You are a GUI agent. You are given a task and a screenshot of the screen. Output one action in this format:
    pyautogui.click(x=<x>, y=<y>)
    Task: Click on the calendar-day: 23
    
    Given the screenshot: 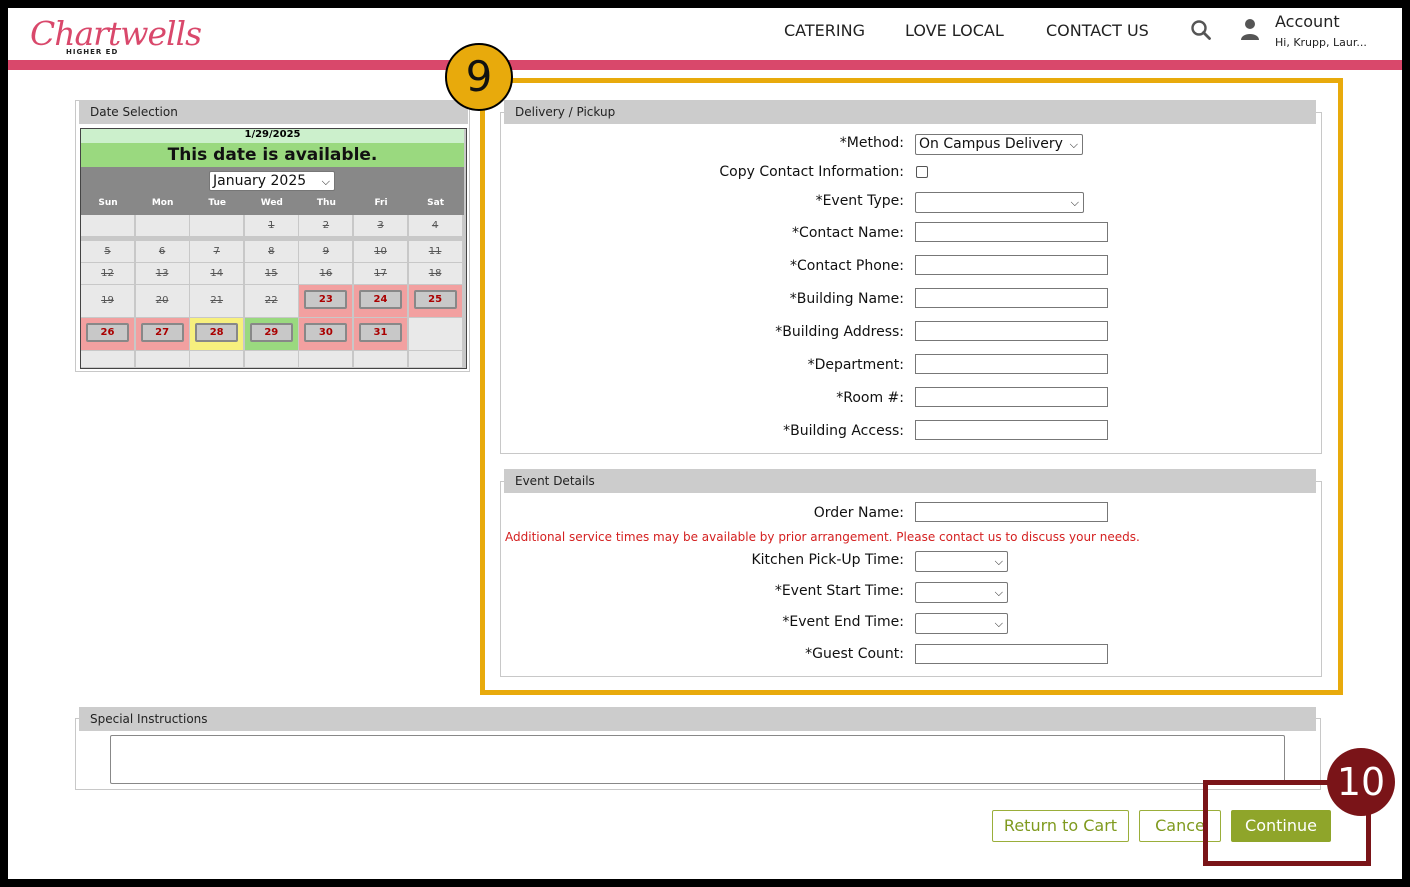 What is the action you would take?
    pyautogui.click(x=326, y=301)
    